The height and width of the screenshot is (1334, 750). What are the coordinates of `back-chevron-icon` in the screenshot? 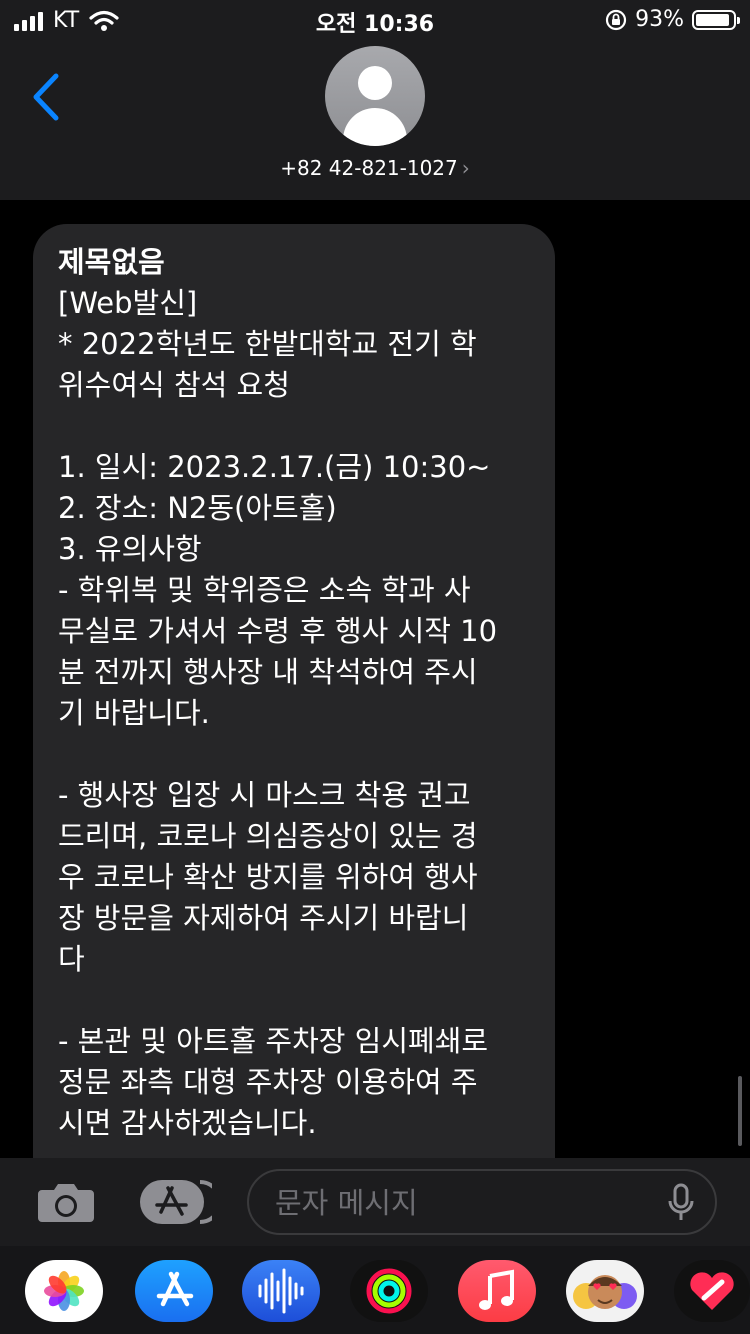 It's located at (48, 97).